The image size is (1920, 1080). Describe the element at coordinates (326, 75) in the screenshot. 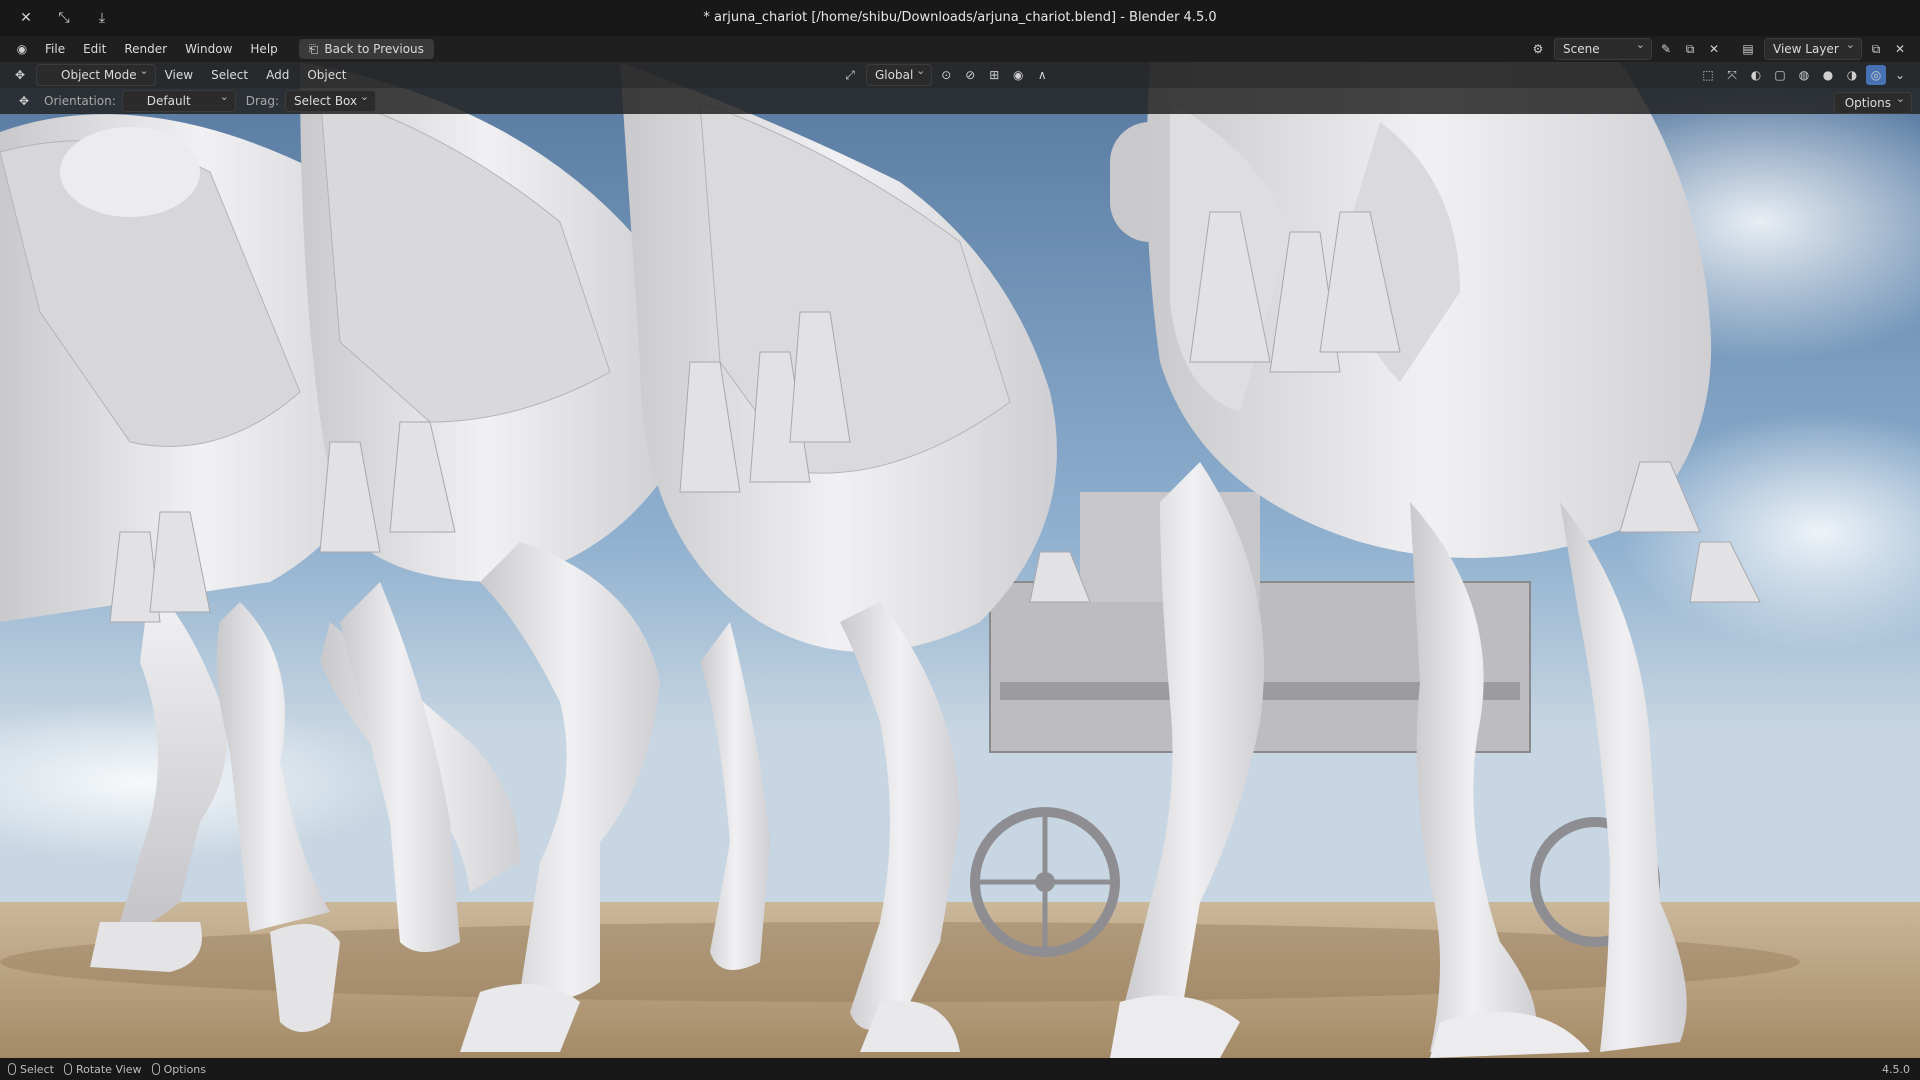

I see `menu-object: Object` at that location.